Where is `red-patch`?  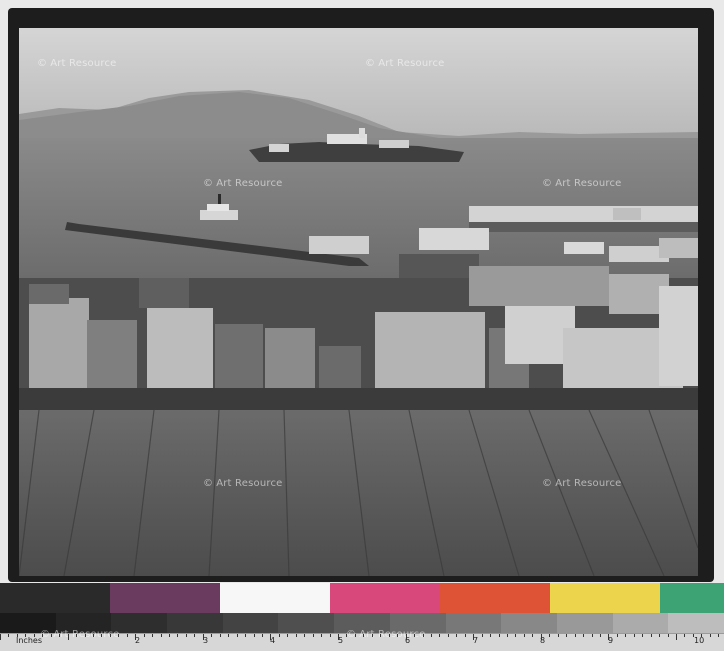 red-patch is located at coordinates (495, 598).